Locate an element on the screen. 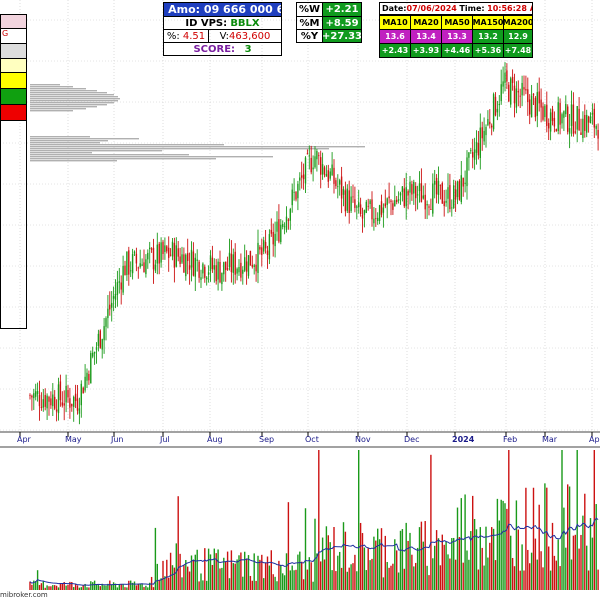  x-tick-label: Mar is located at coordinates (550, 439).